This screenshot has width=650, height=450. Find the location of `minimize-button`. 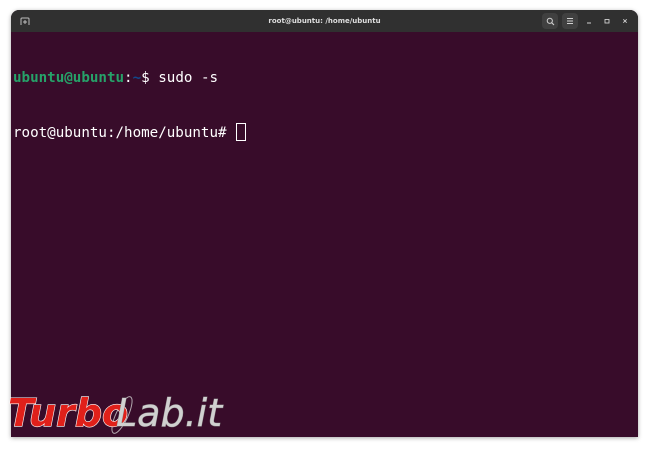

minimize-button is located at coordinates (589, 21).